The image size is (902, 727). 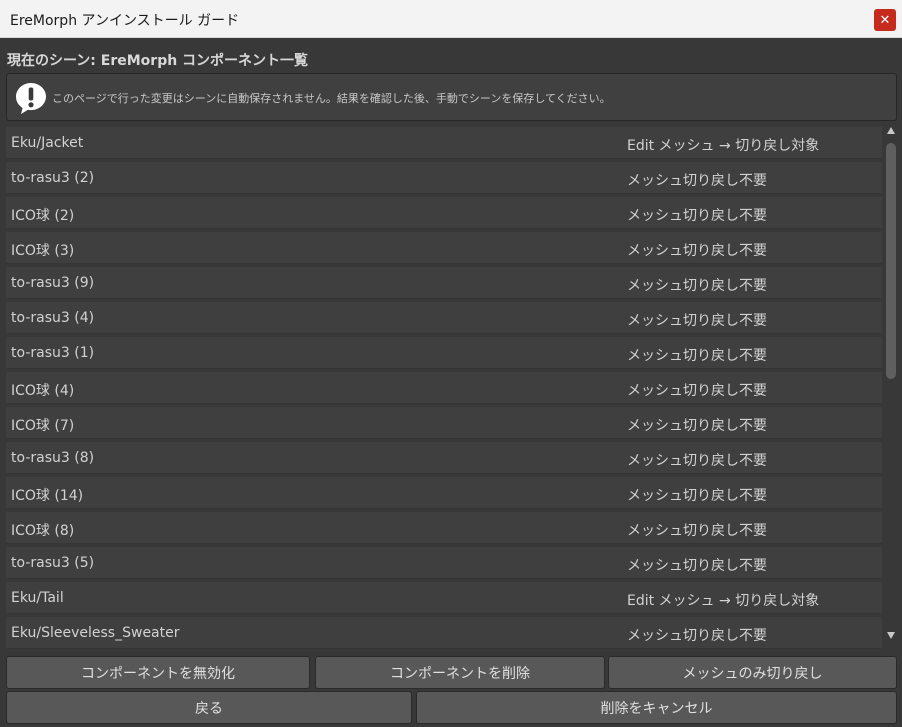 I want to click on component-name: to-rasu3 (9), so click(x=53, y=283).